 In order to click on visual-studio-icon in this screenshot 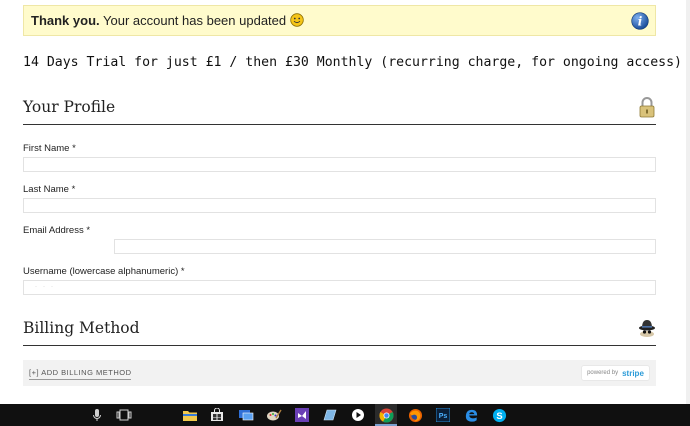, I will do `click(302, 415)`.